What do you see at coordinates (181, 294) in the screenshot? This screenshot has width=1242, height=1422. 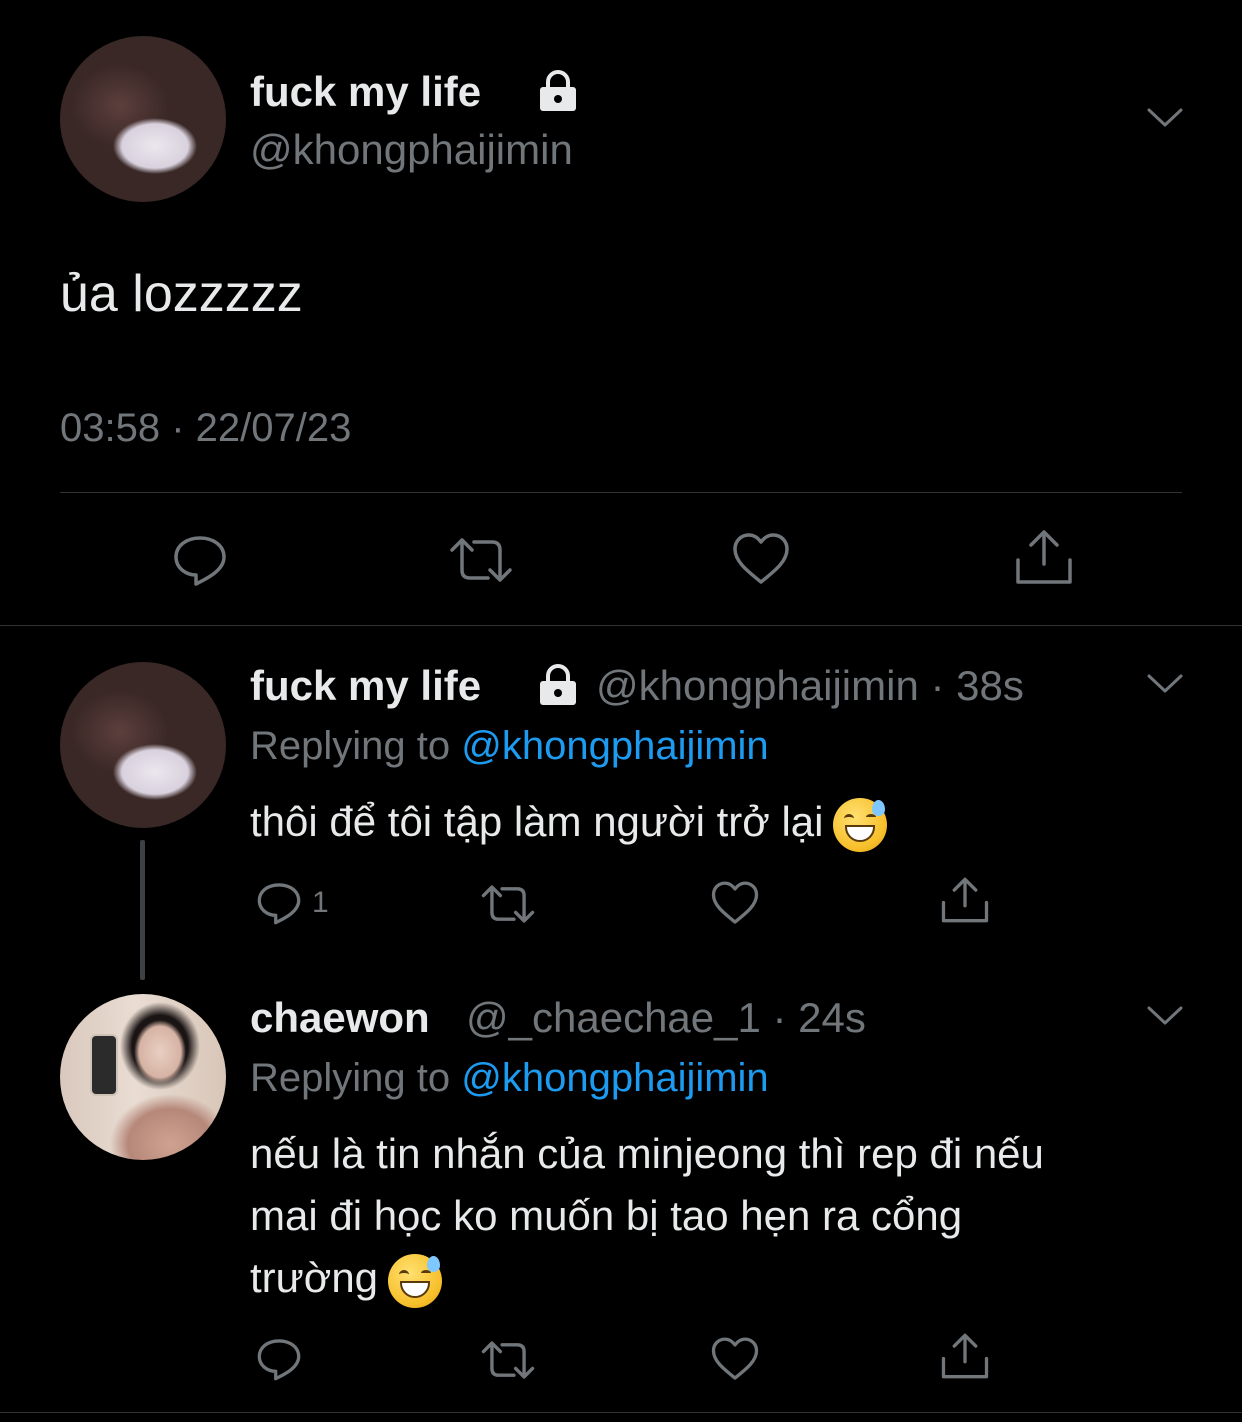 I see `tweet-text: ủa lozzzzz` at bounding box center [181, 294].